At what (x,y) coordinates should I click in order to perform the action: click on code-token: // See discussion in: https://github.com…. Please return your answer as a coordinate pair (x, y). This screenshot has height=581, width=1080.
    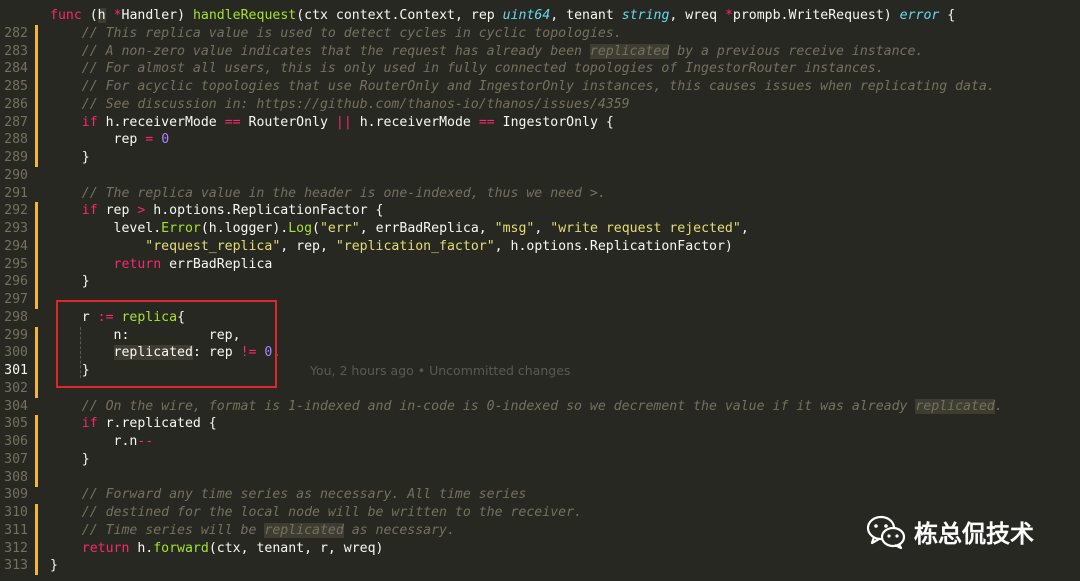
    Looking at the image, I should click on (340, 104).